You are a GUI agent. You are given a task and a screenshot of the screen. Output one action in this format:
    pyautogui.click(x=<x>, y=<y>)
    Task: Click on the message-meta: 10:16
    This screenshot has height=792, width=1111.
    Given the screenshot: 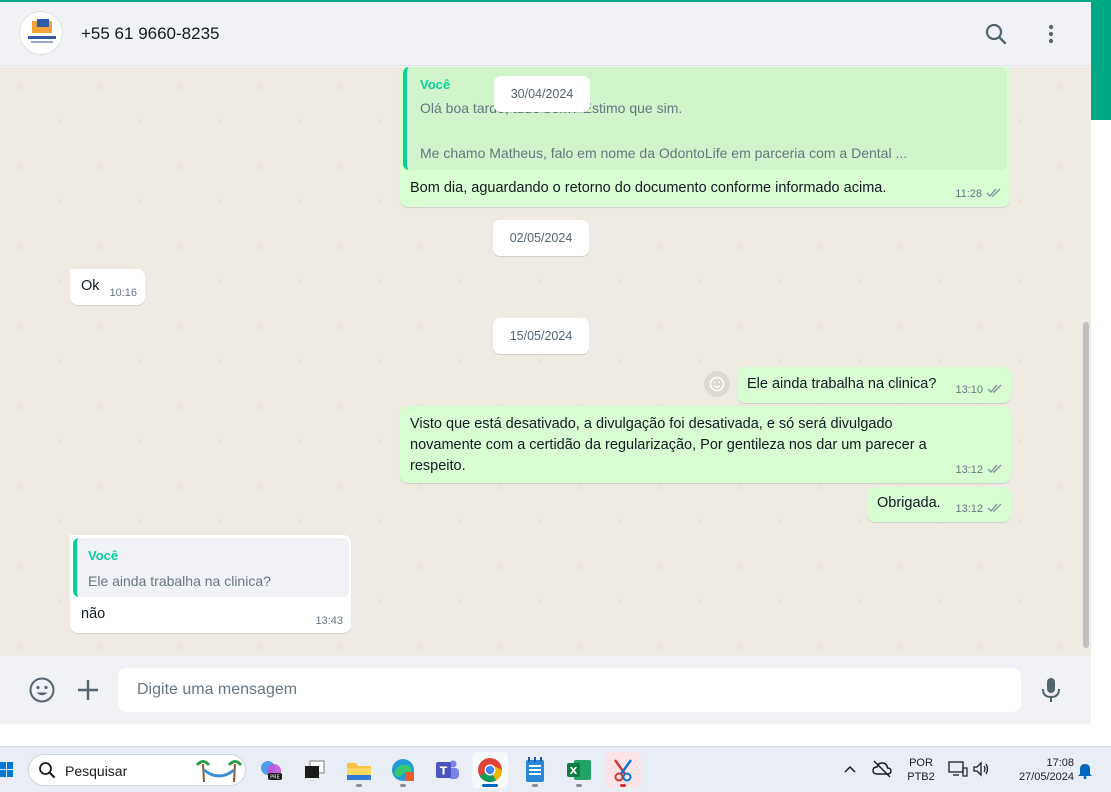 What is the action you would take?
    pyautogui.click(x=123, y=293)
    